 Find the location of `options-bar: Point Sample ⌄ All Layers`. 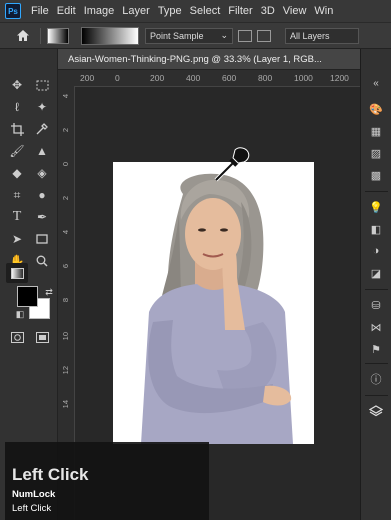

options-bar: Point Sample ⌄ All Layers is located at coordinates (195, 35).